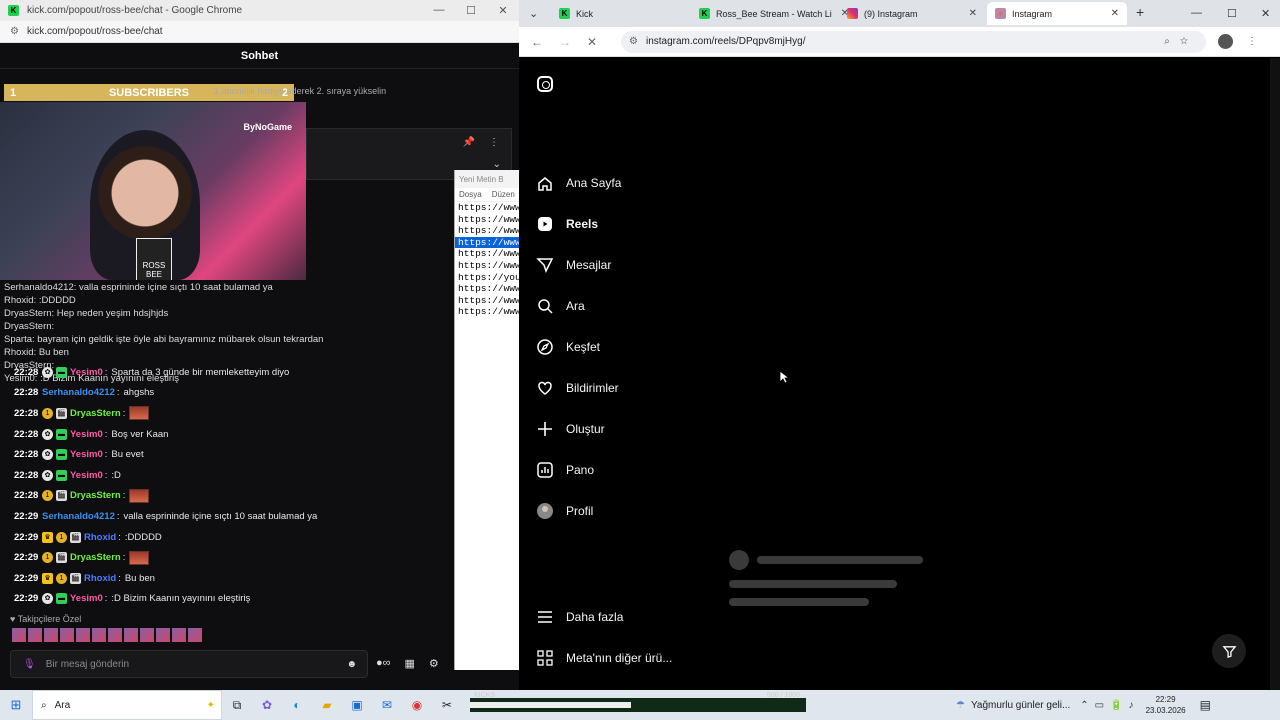 The height and width of the screenshot is (720, 1280). I want to click on nav-item-reels: Reels, so click(567, 224).